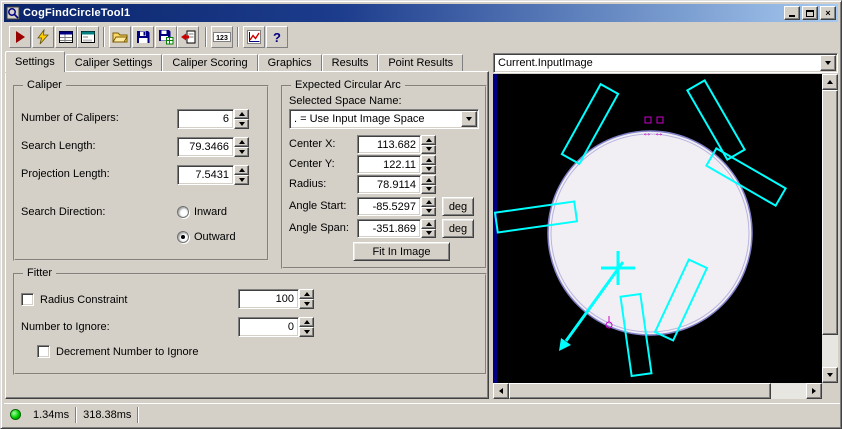 Image resolution: width=842 pixels, height=429 pixels. I want to click on help-button: ?, so click(277, 37).